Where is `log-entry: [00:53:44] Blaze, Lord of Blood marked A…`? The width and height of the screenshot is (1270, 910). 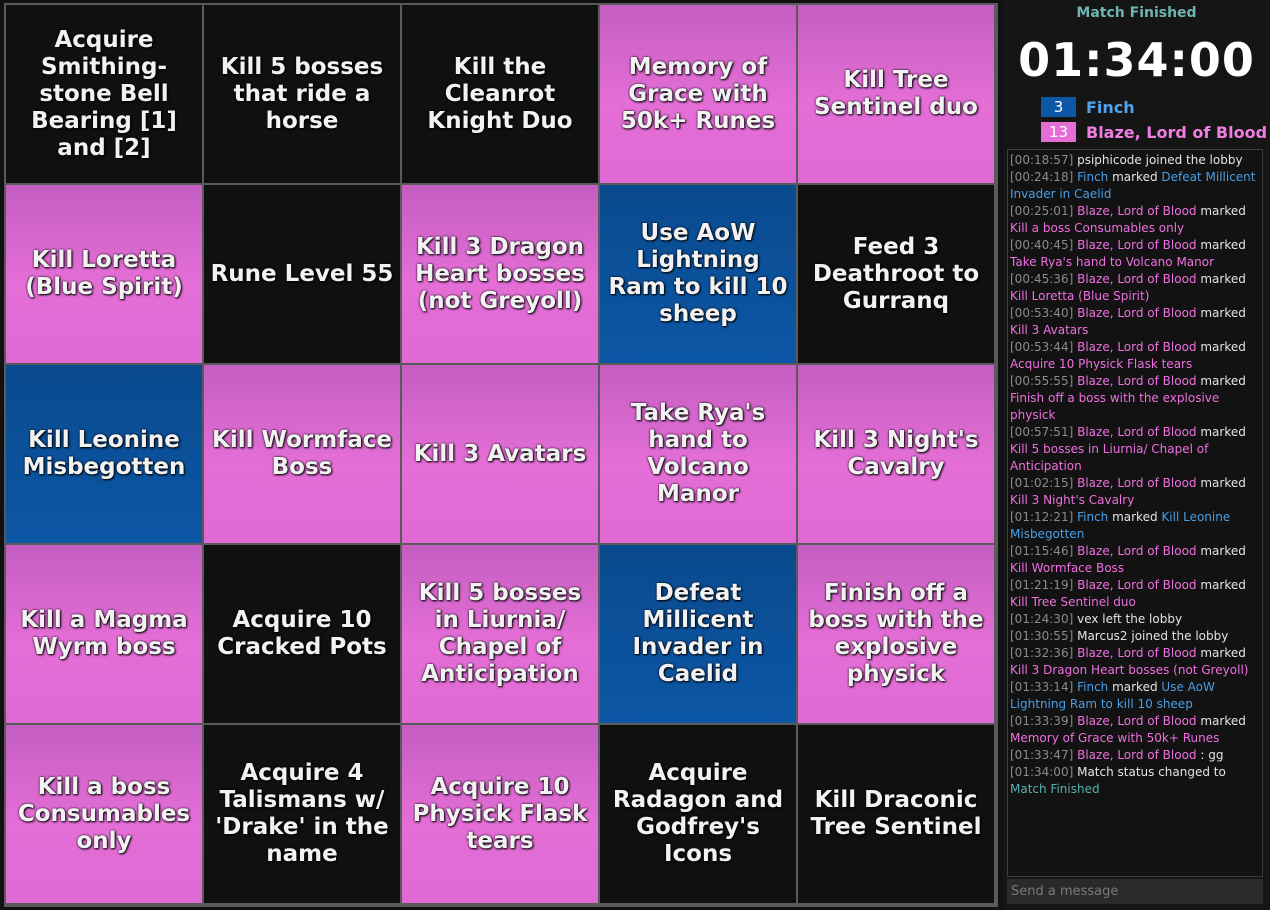 log-entry: [00:53:44] Blaze, Lord of Blood marked A… is located at coordinates (1135, 356).